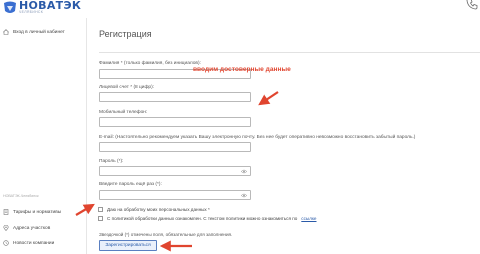  I want to click on sidebar-item-login: Вход в личный кабинет, so click(34, 32).